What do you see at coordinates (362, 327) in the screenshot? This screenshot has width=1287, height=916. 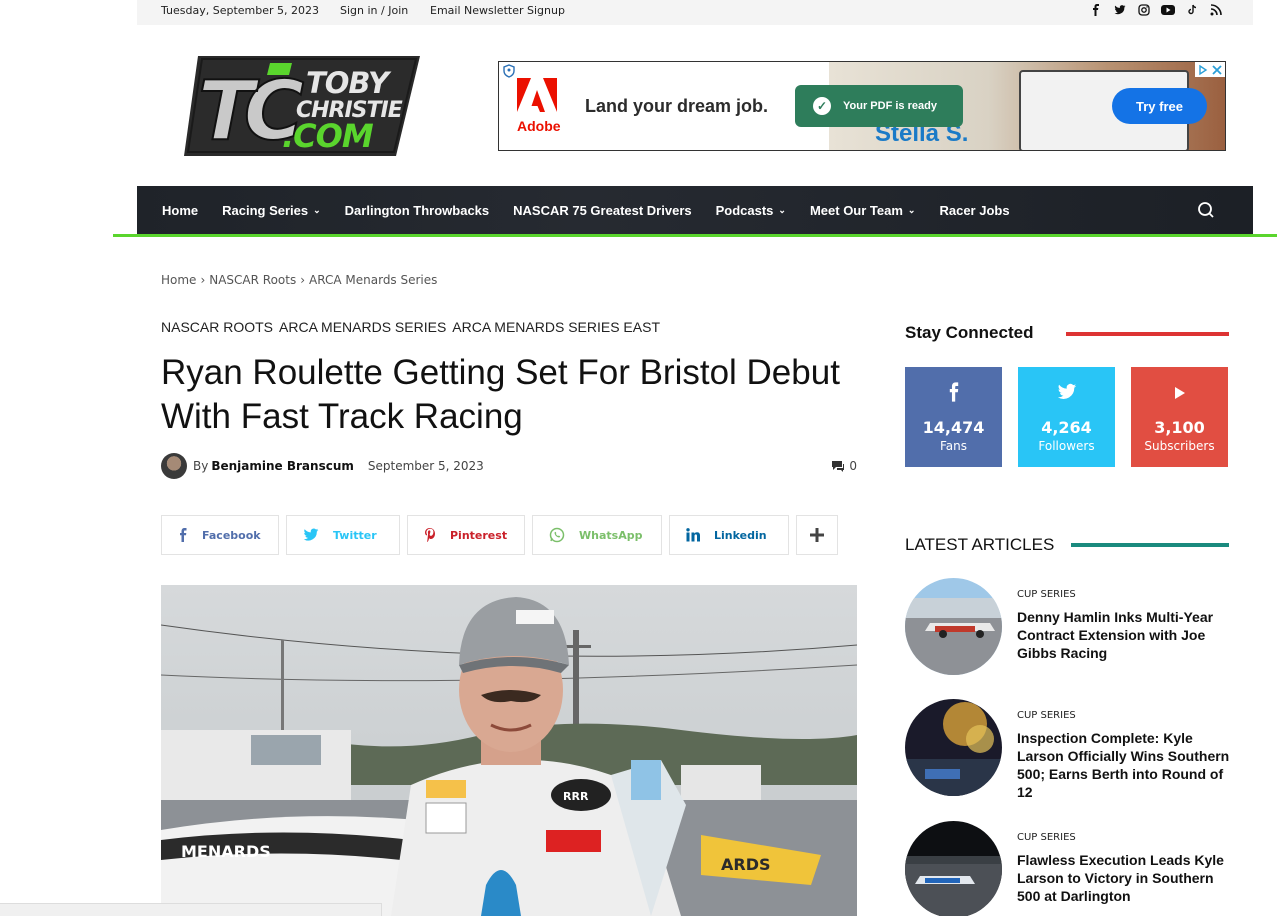 I see `category-tag: ARCA Menards Series` at bounding box center [362, 327].